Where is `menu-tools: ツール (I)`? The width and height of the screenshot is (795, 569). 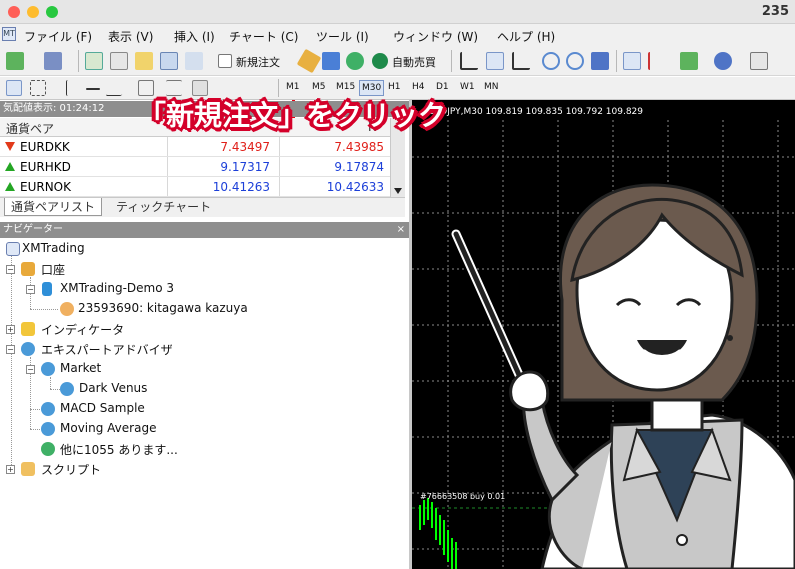
menu-tools: ツール (I) is located at coordinates (342, 36).